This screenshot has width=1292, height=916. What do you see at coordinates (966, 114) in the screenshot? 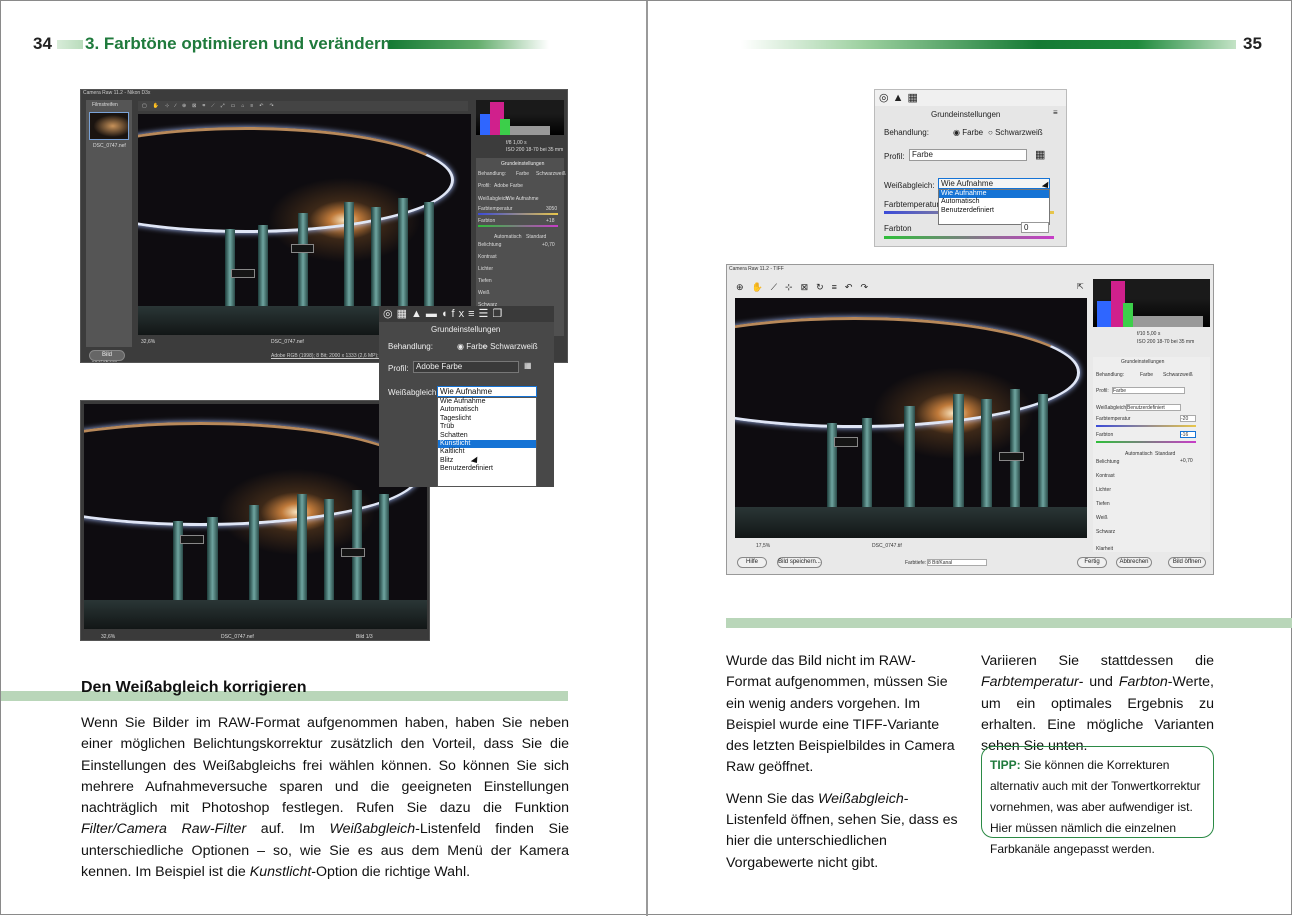
I see `panel-title-right: Grundeinstellungen` at bounding box center [966, 114].